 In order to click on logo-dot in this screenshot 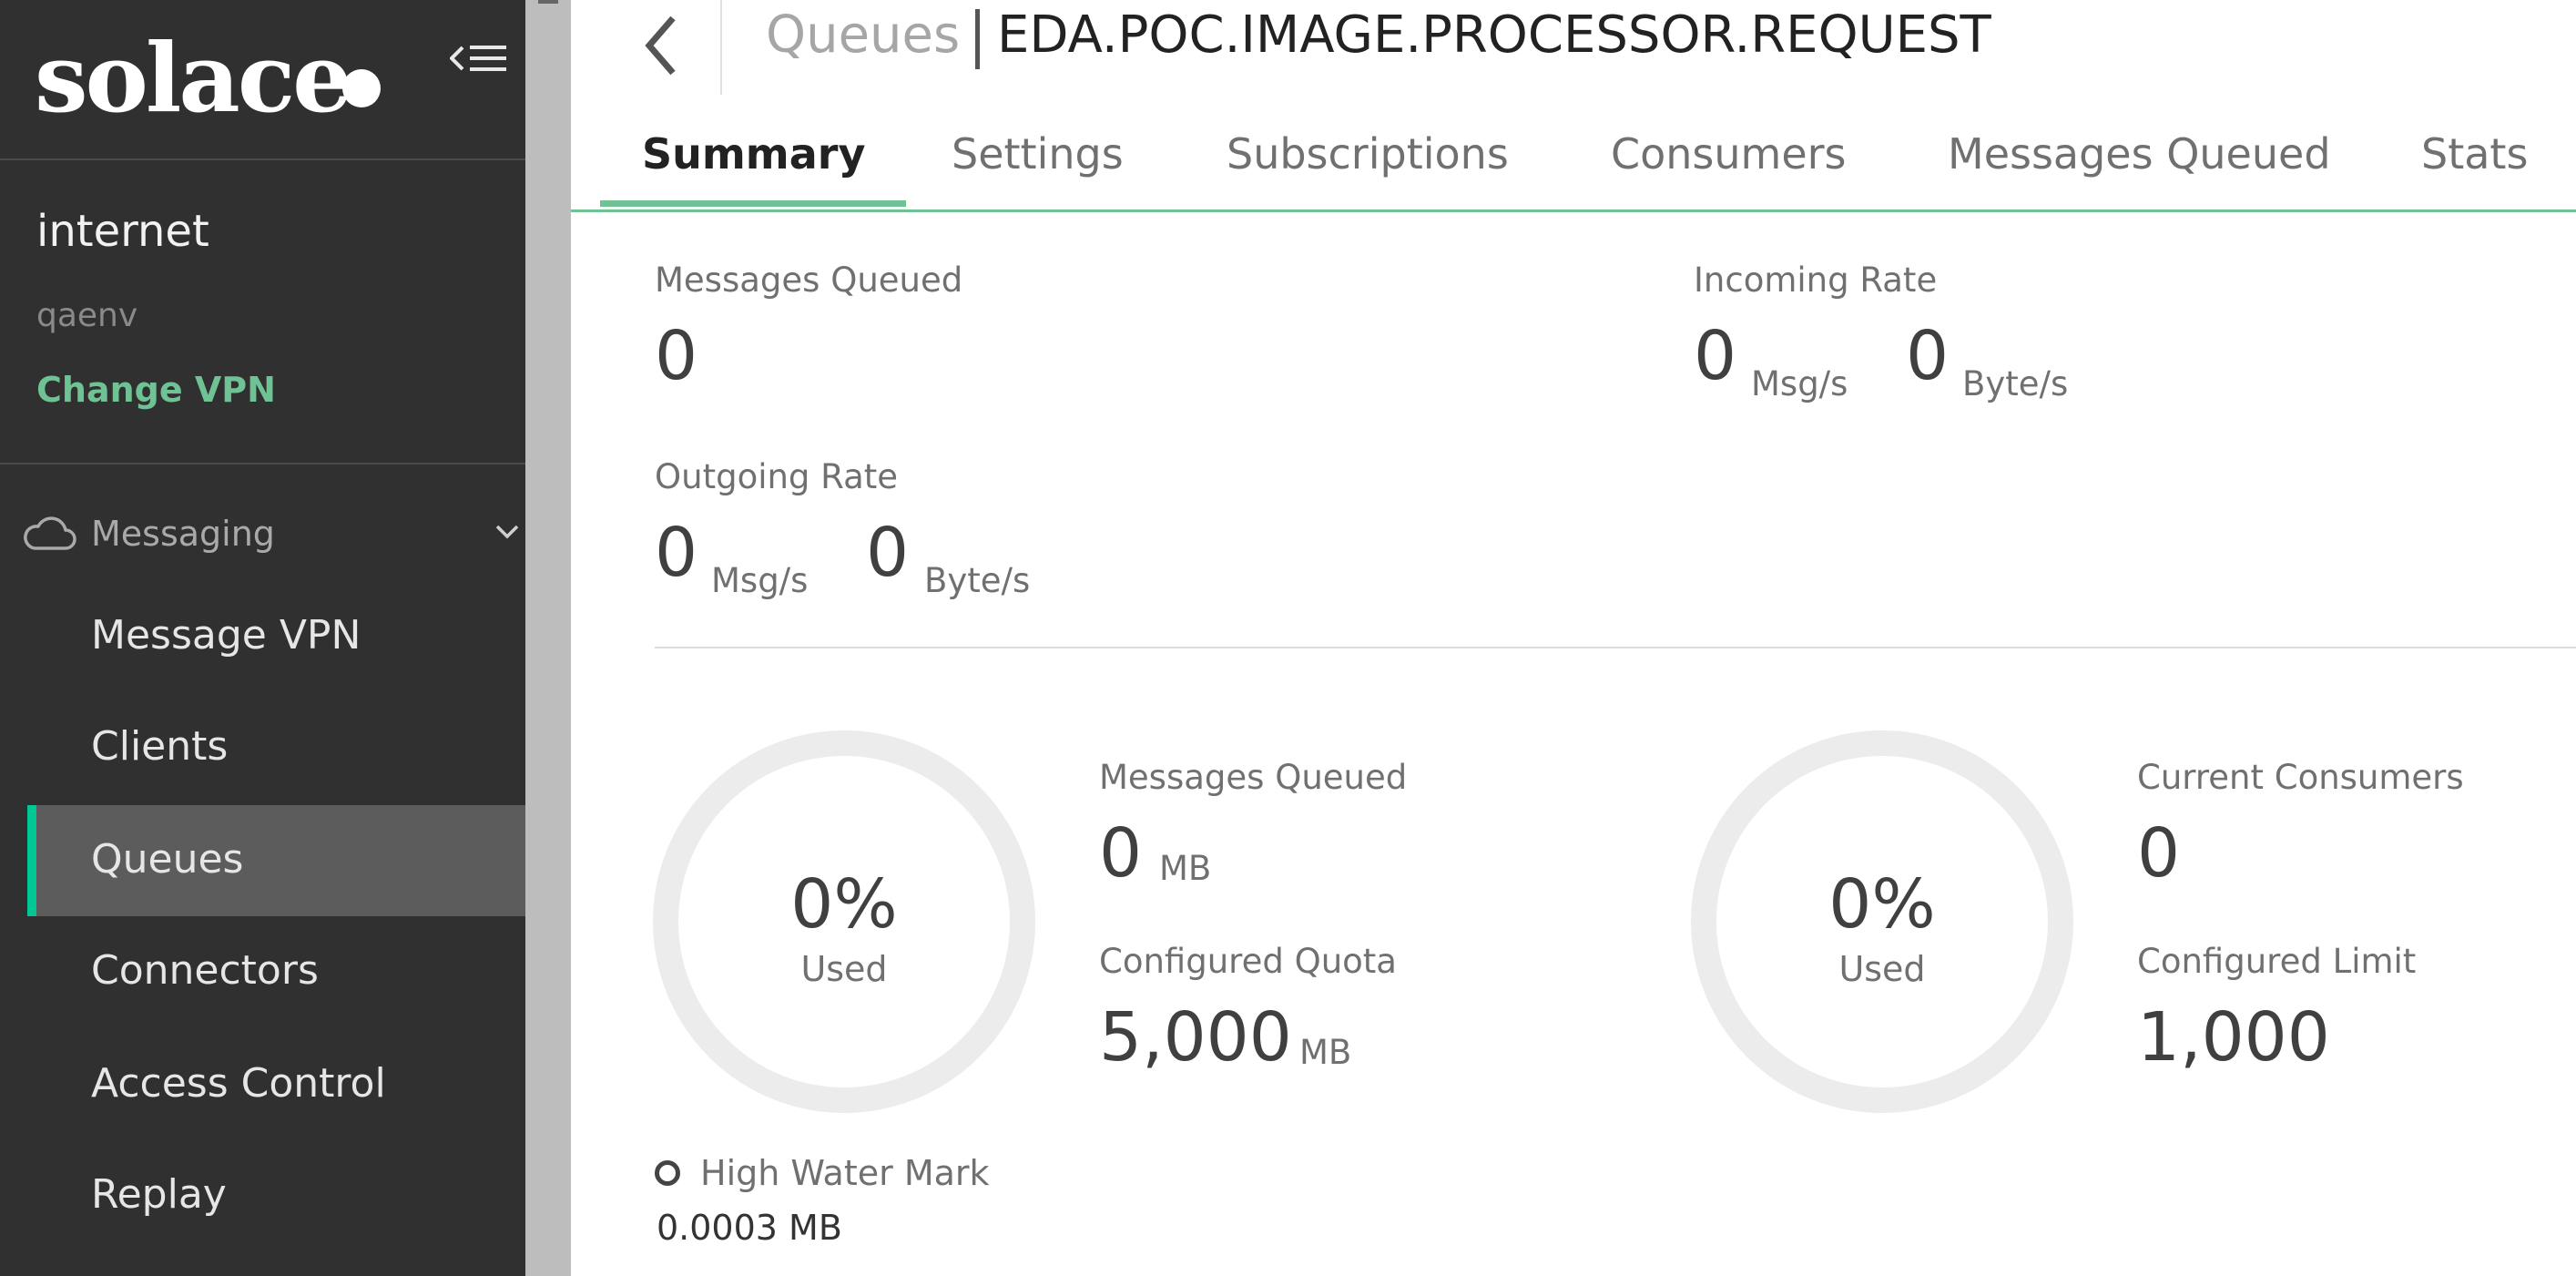, I will do `click(361, 88)`.